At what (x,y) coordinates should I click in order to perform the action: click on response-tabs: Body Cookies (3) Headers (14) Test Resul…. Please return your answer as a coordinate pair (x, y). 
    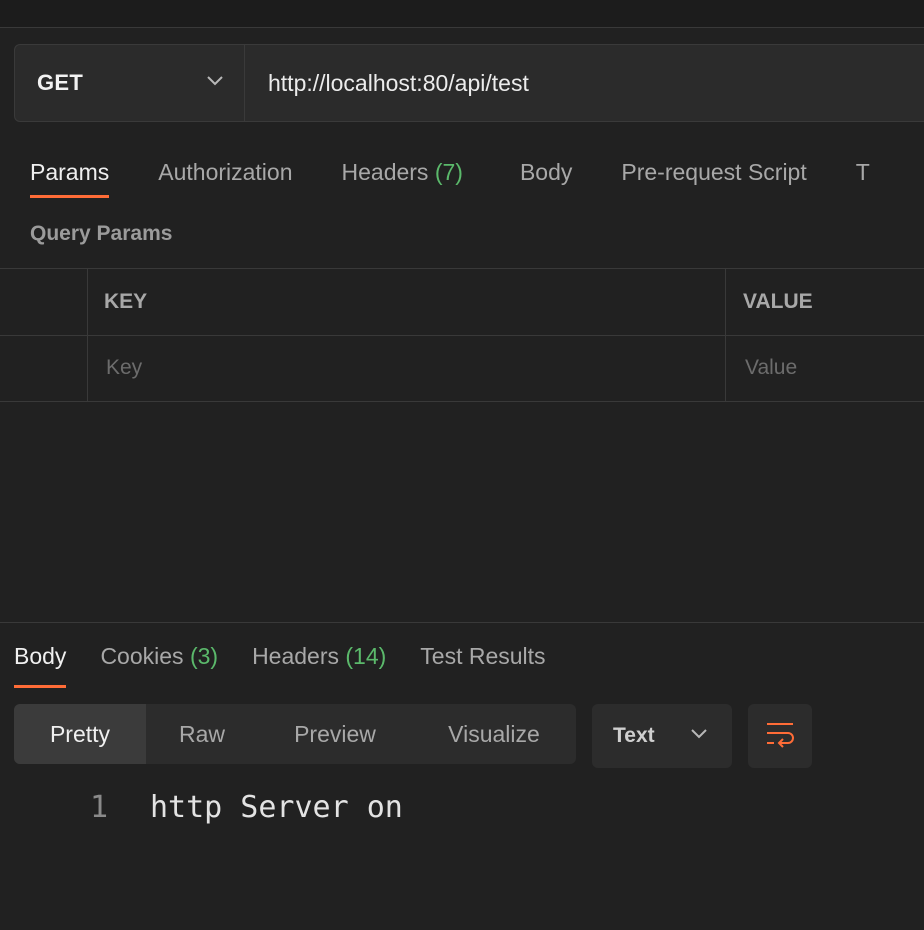
    Looking at the image, I should click on (297, 661).